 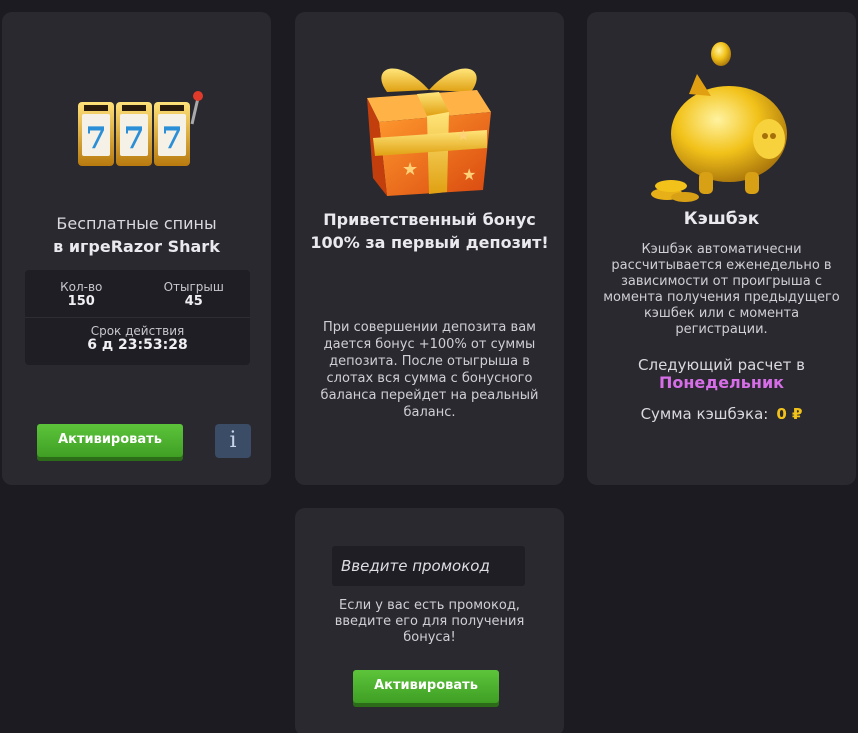 I want to click on cashback-sum-label: Сумма кэшбэка:, so click(x=704, y=414).